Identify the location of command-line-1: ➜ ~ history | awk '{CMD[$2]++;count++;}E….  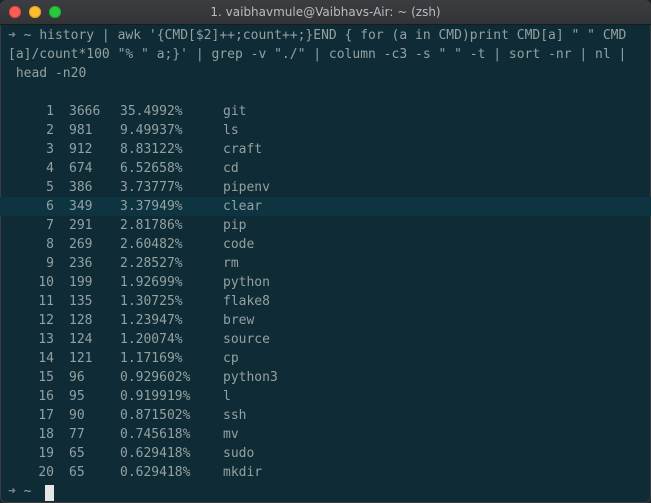
(328, 35).